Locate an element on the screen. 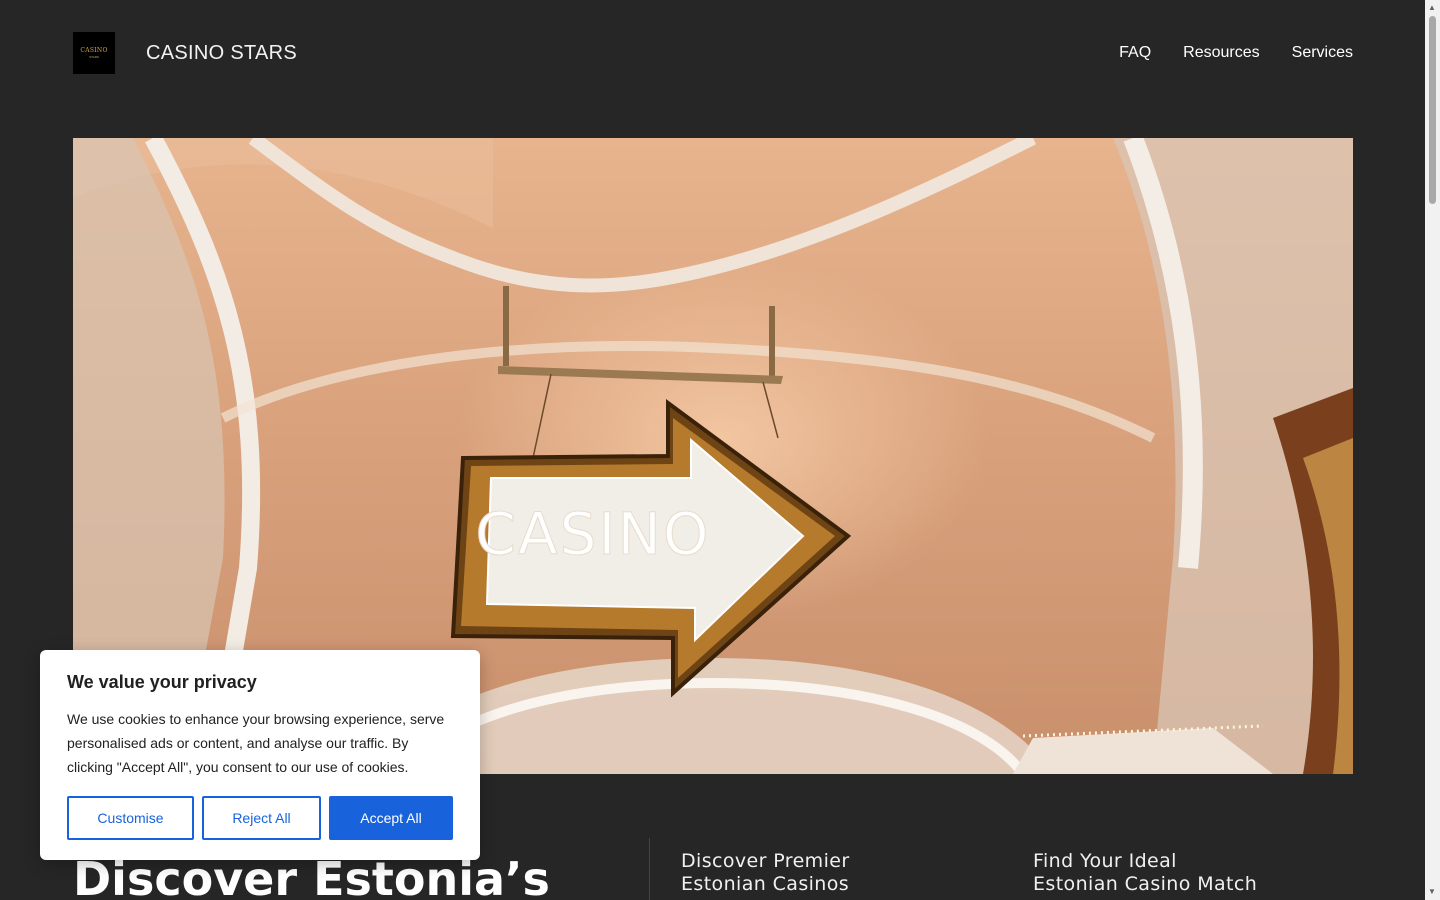 The width and height of the screenshot is (1440, 900). main-nav: FAQ Resources Services is located at coordinates (1236, 53).